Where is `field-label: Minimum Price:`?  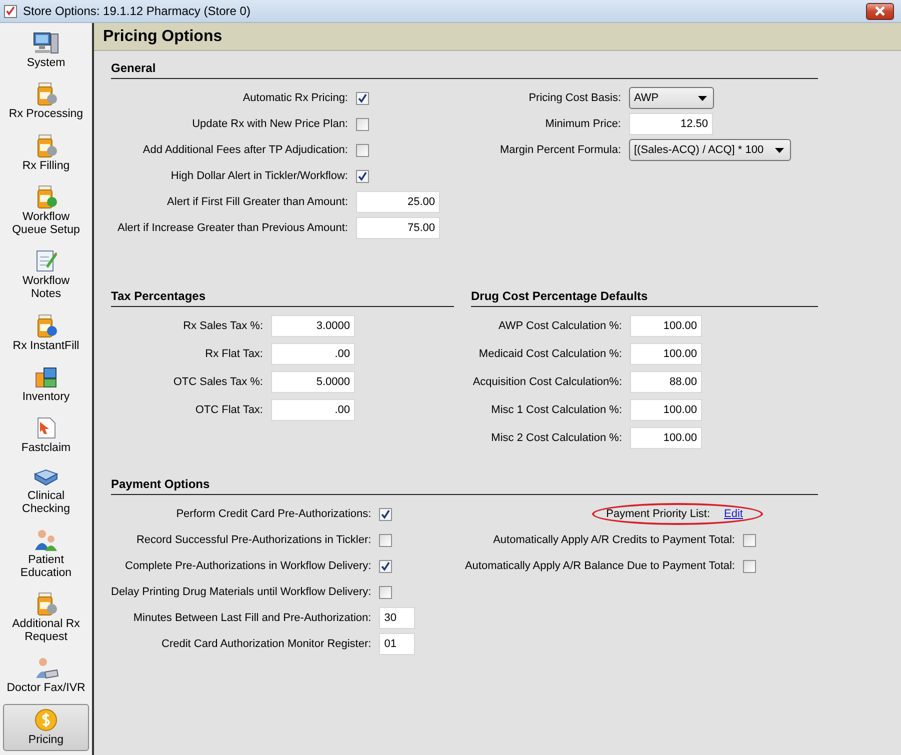 field-label: Minimum Price: is located at coordinates (582, 124).